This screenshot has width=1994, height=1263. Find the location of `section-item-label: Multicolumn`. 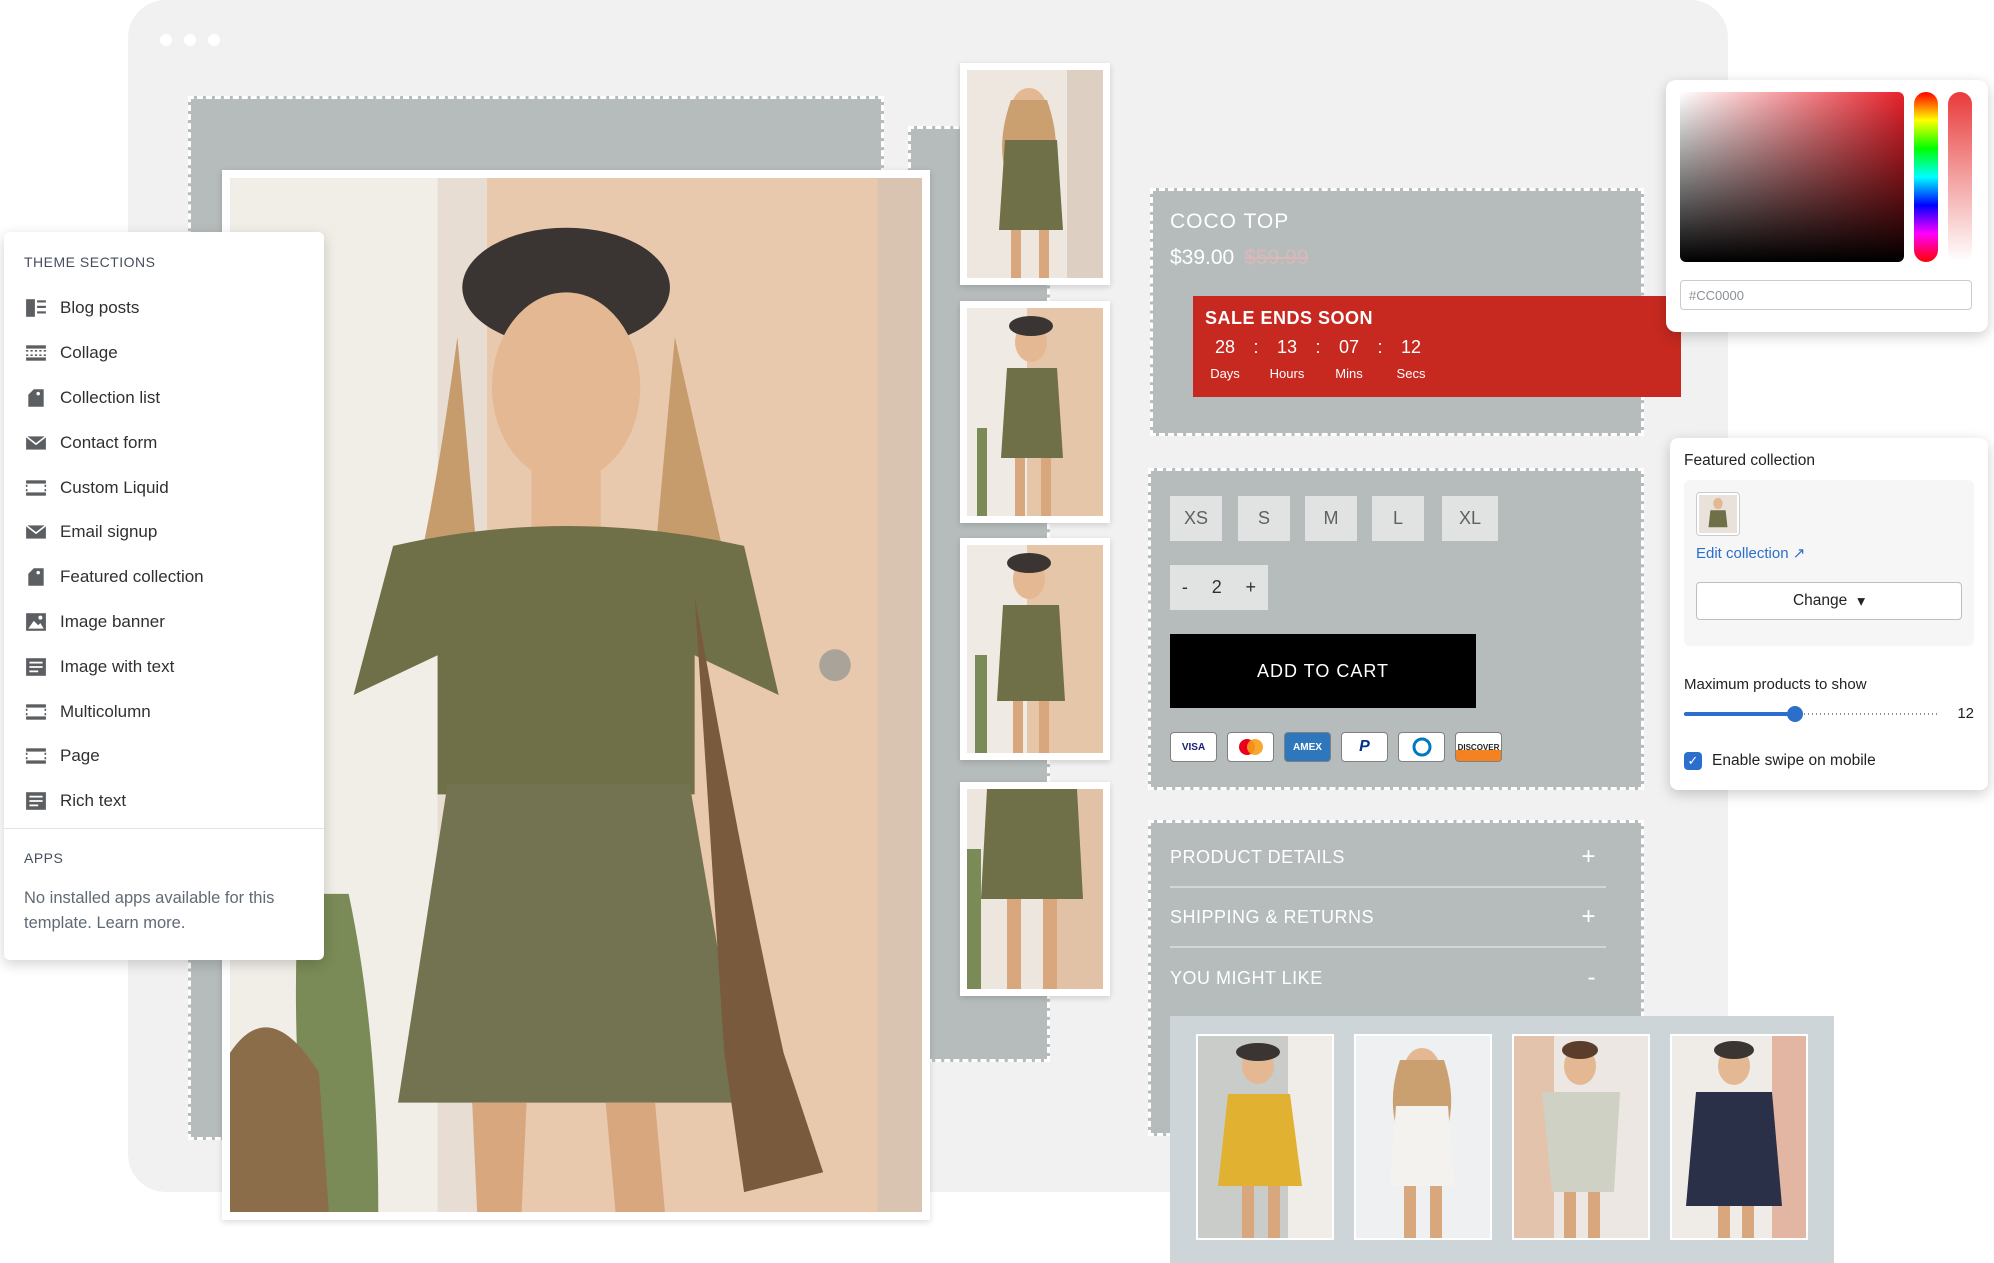

section-item-label: Multicolumn is located at coordinates (105, 711).